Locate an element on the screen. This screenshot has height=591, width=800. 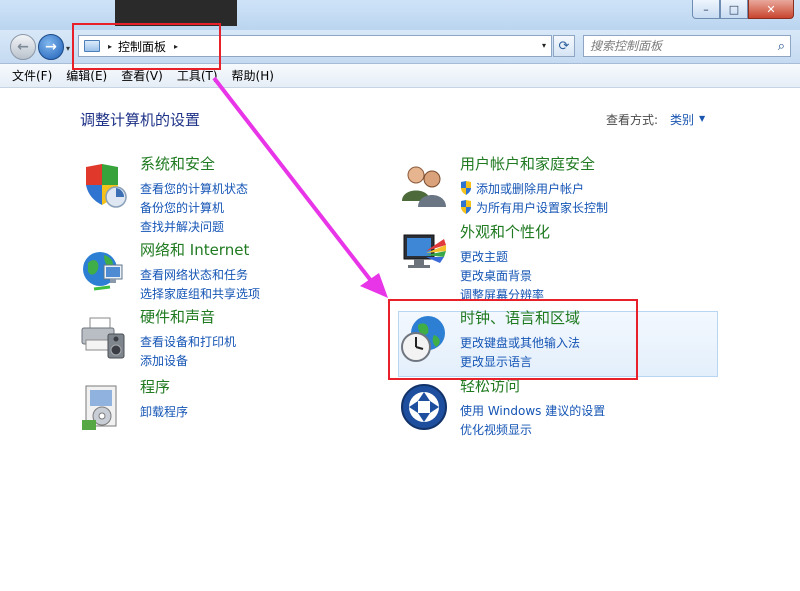
page-title: 调整计算机的设置 is located at coordinates (140, 120).